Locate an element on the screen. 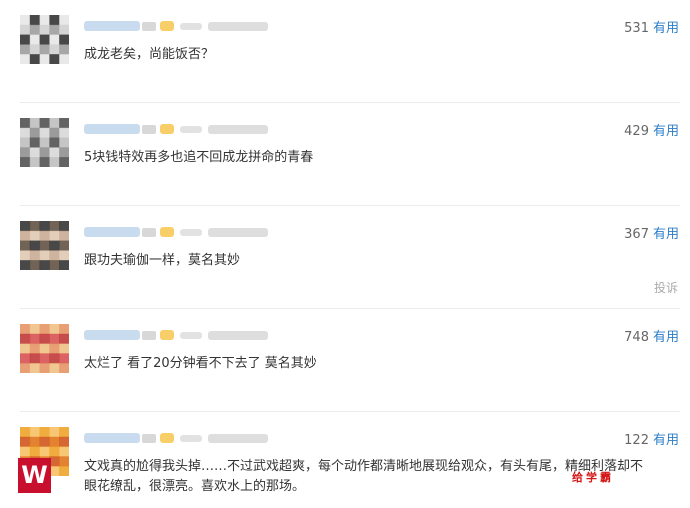 The height and width of the screenshot is (508, 690). vote-widget: 367 有用 is located at coordinates (651, 235).